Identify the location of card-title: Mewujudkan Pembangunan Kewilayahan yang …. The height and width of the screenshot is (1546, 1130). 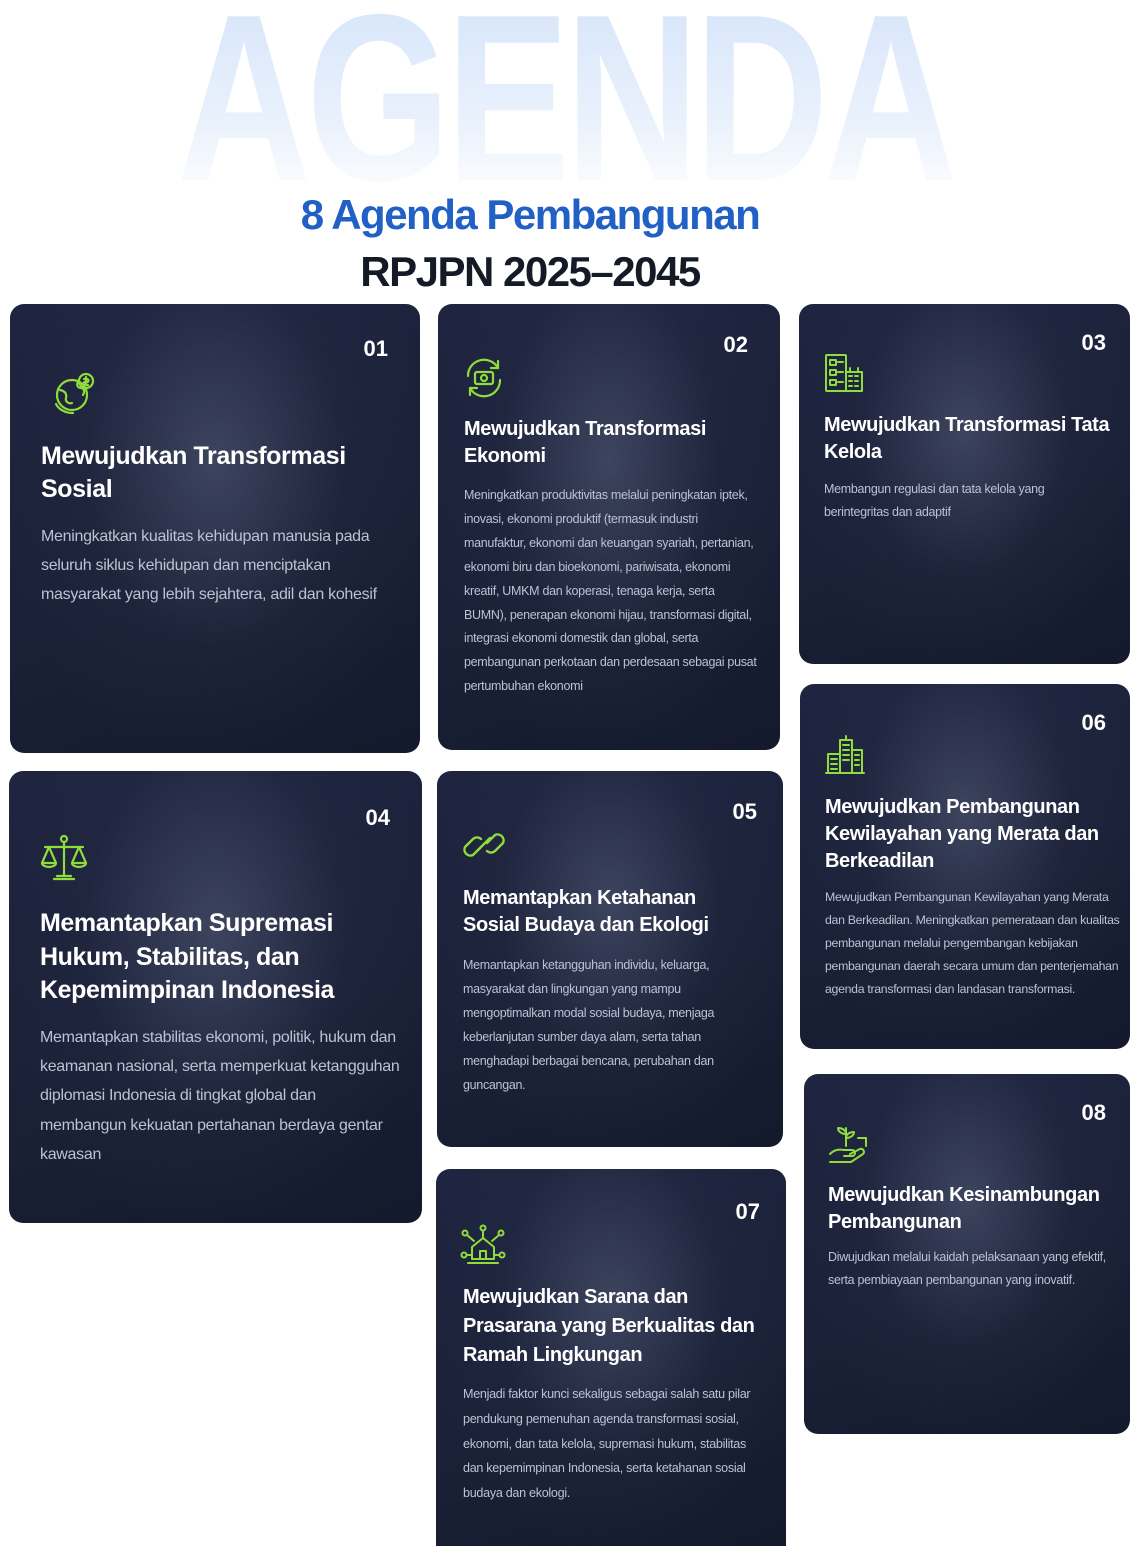
(962, 834).